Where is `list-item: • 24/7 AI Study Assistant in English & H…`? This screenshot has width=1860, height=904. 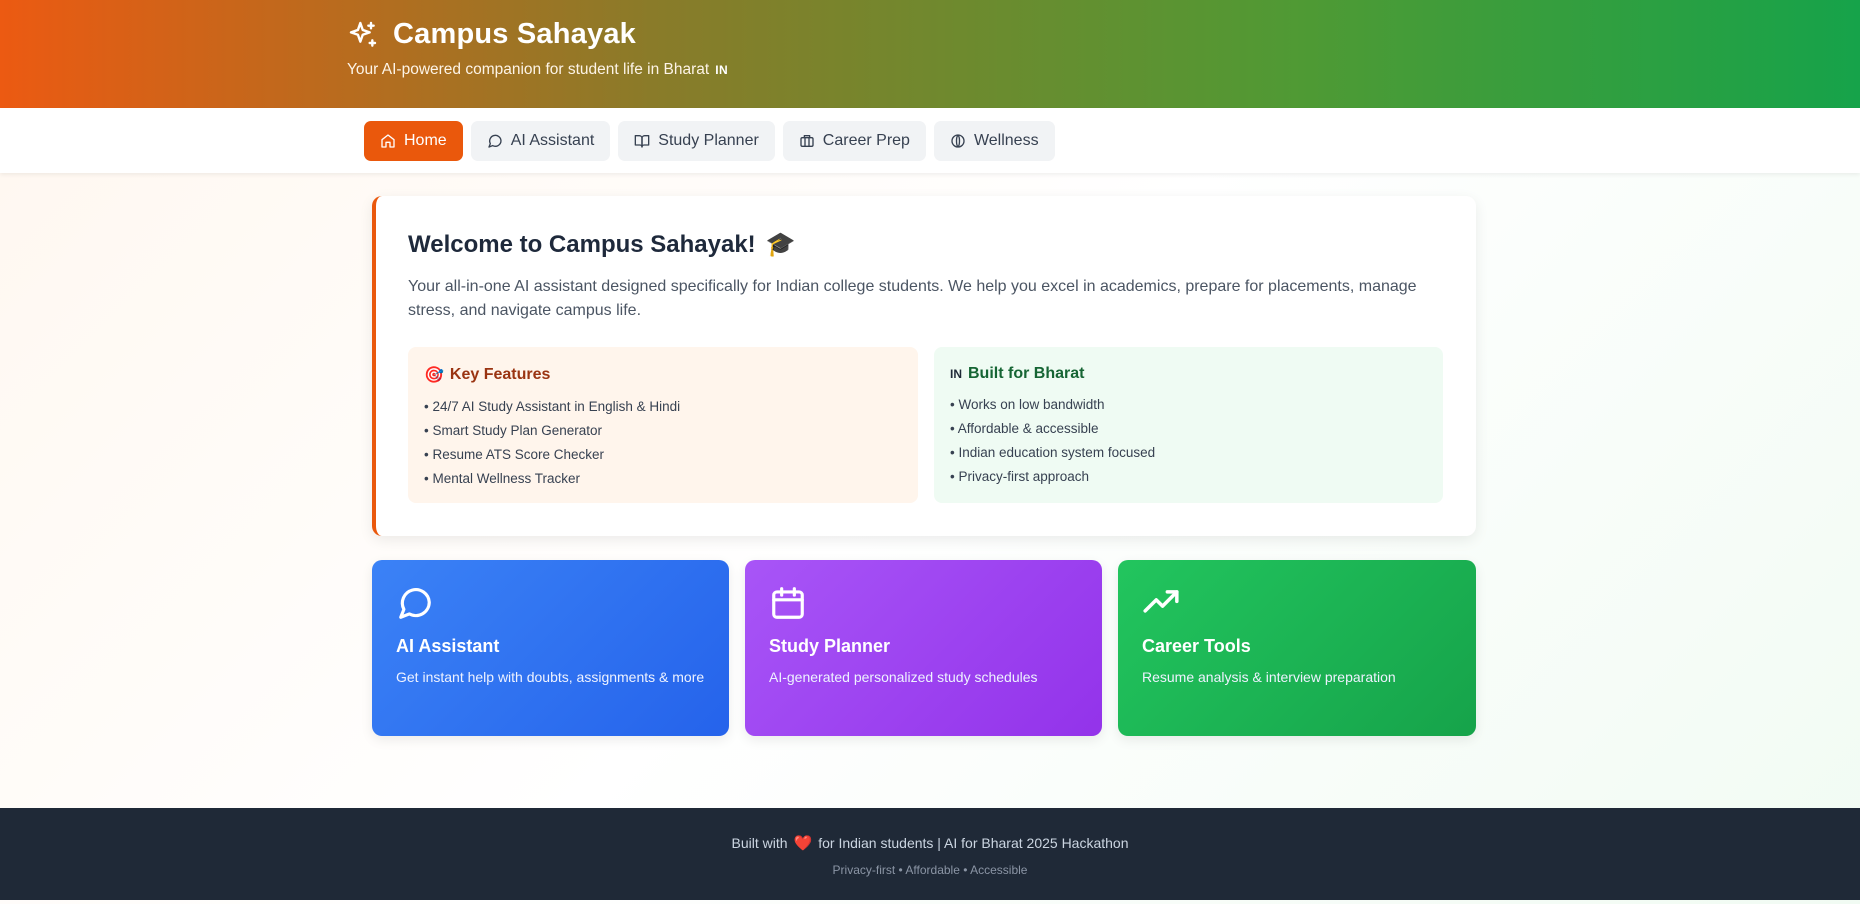
list-item: • 24/7 AI Study Assistant in English & H… is located at coordinates (552, 406).